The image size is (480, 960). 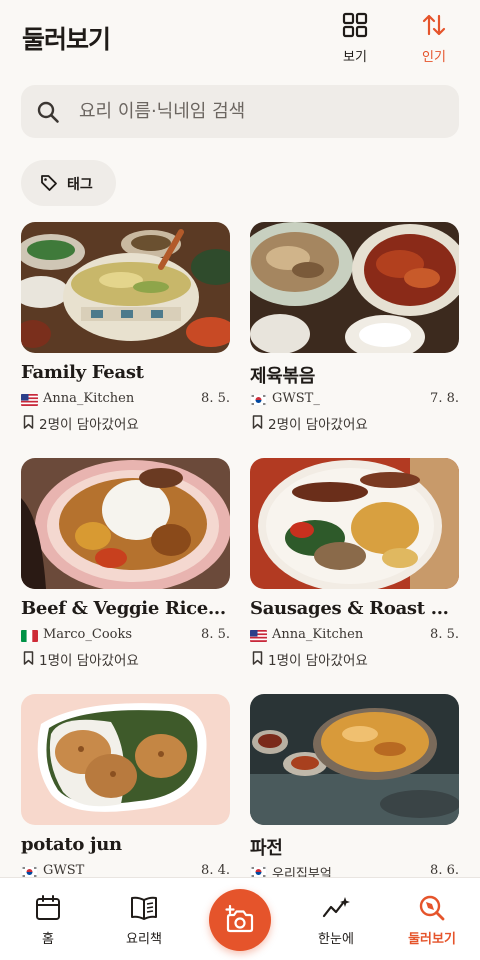 I want to click on author-name: GWST, so click(x=64, y=870).